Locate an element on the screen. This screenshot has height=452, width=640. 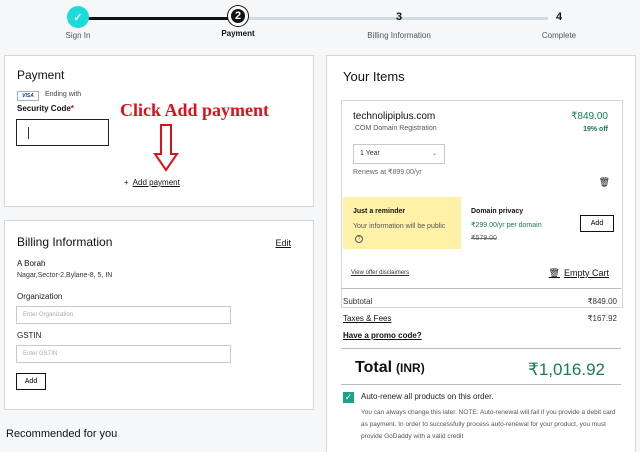
total-currency: (INR) is located at coordinates (410, 368).